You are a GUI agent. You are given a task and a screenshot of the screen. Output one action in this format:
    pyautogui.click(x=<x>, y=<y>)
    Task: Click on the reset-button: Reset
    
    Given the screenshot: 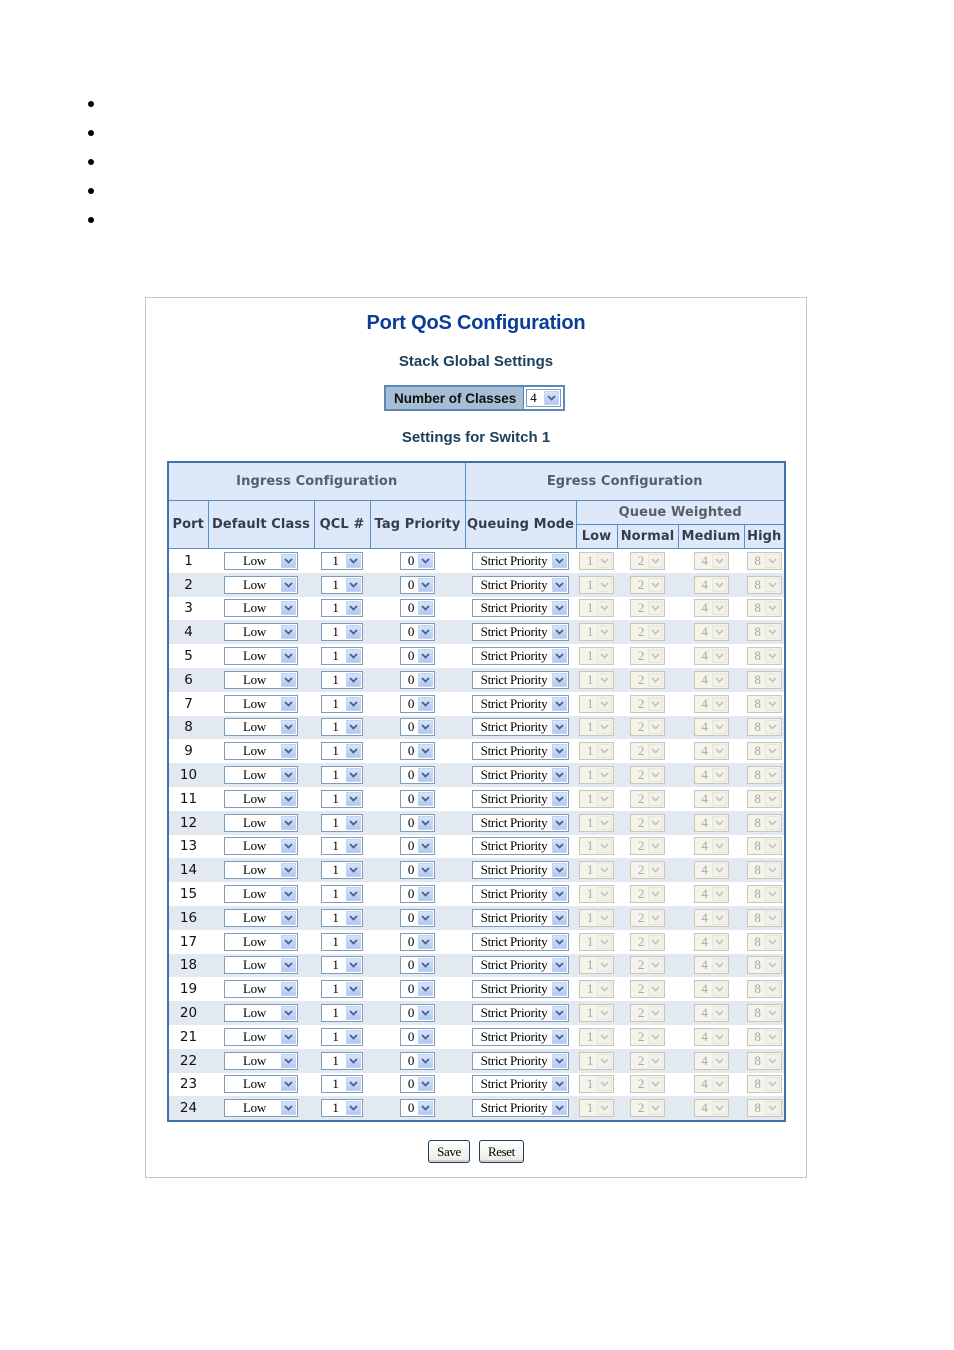 What is the action you would take?
    pyautogui.click(x=501, y=1151)
    